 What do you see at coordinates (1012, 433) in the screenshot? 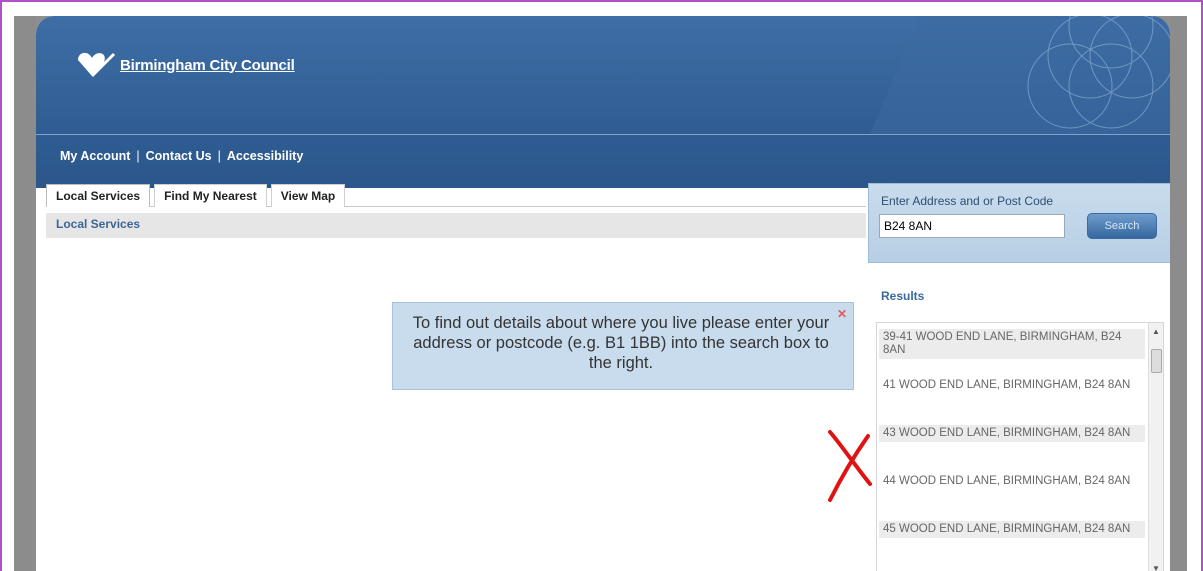
I see `result-item: 43 WOOD END LANE, BIRMINGHAM, B24 8AN` at bounding box center [1012, 433].